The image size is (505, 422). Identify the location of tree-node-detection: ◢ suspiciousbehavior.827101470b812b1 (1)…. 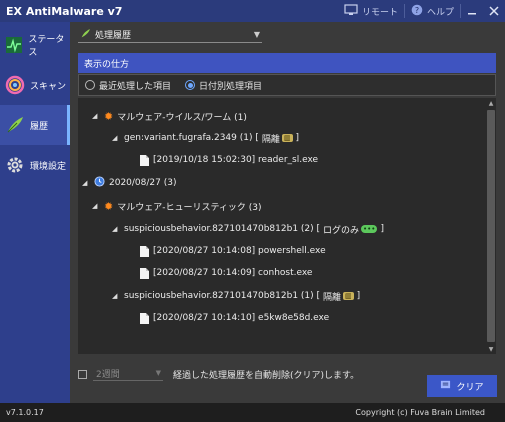
(236, 296).